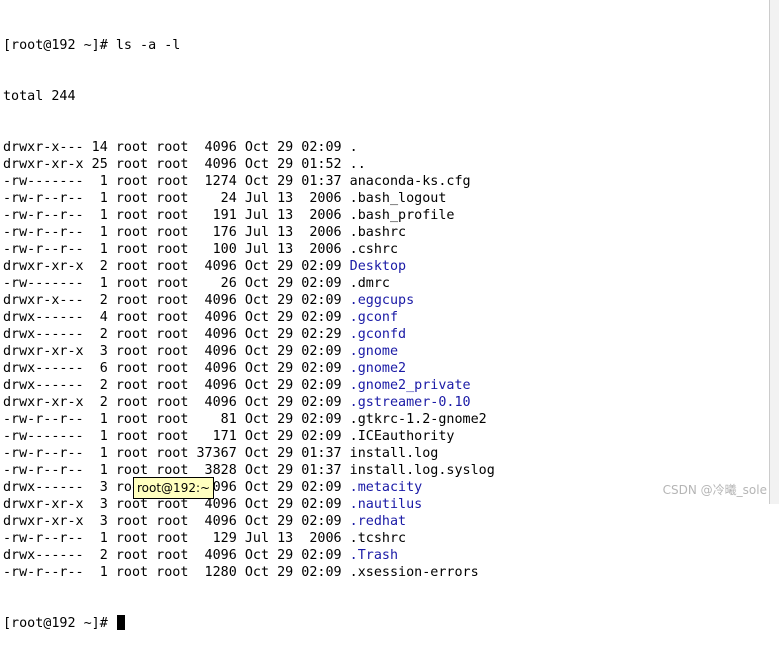 This screenshot has height=649, width=779. I want to click on file-meta: -rw-r--r-- 1 root root 176 Jul 13 2006, so click(176, 232).